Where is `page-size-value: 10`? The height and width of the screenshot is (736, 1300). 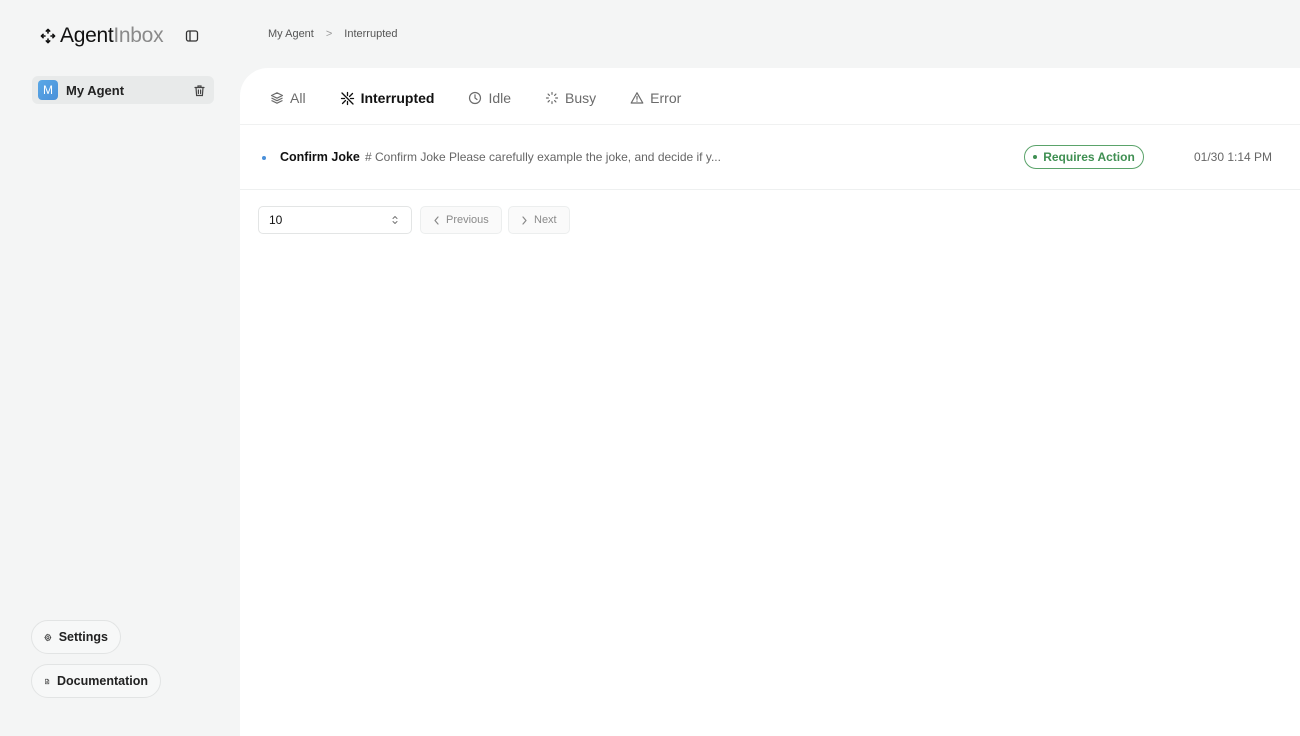 page-size-value: 10 is located at coordinates (276, 220).